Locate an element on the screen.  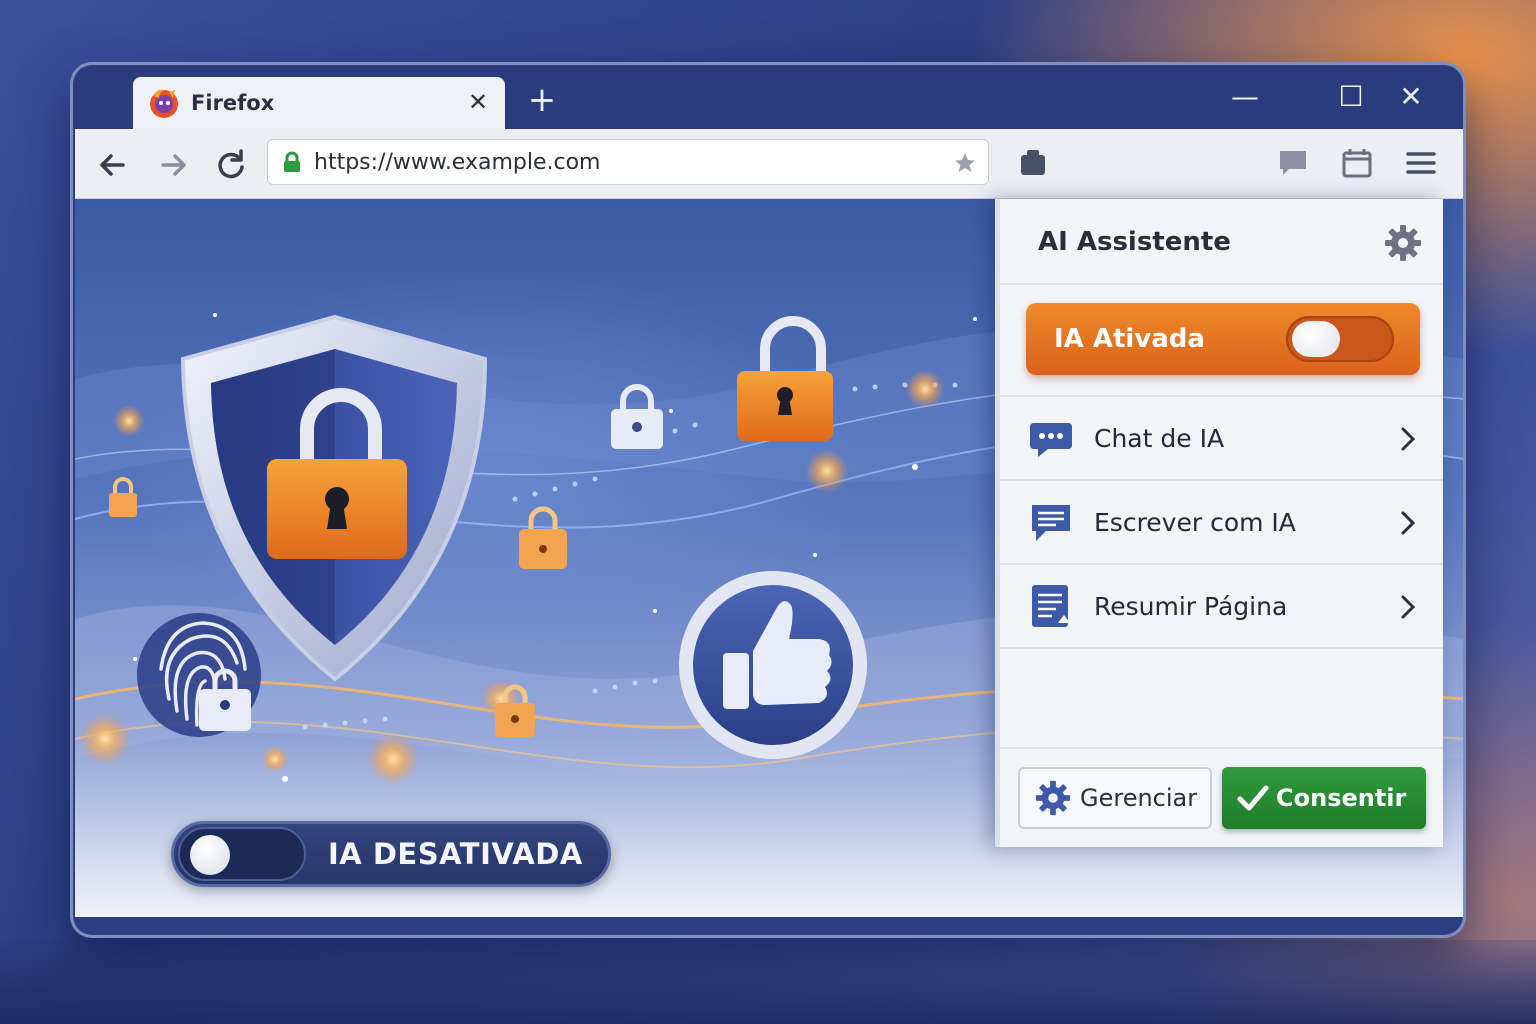
ai-enabled-toggle: IA Ativada is located at coordinates (1223, 339).